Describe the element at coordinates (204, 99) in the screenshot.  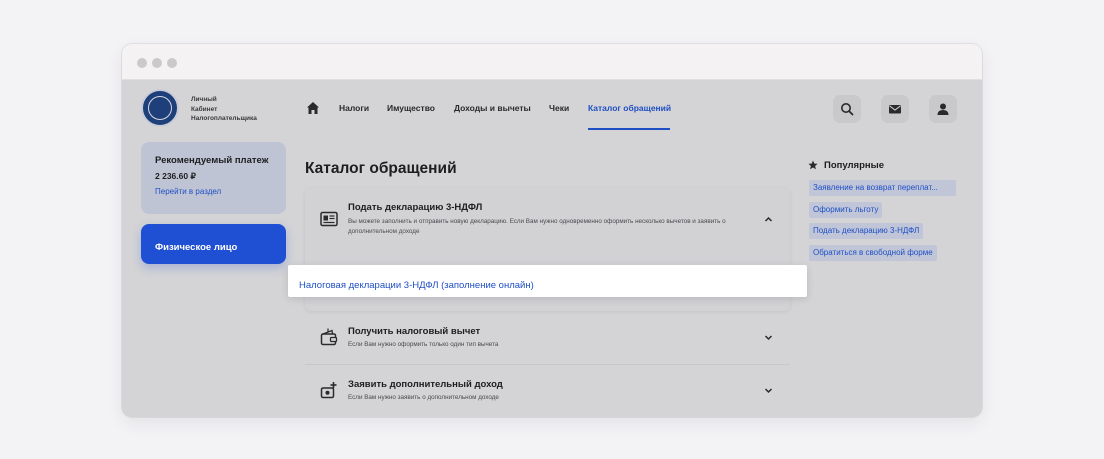
I see `logo-line-1: Личный` at that location.